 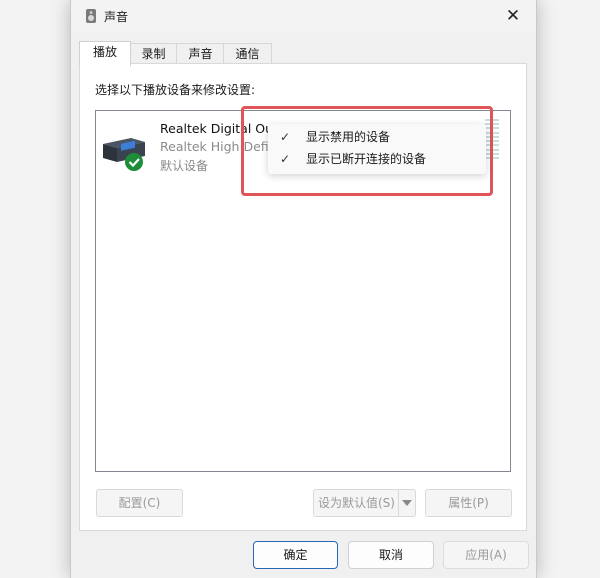 What do you see at coordinates (175, 90) in the screenshot?
I see `instruction-text: 选择以下播放设备来修改设置:` at bounding box center [175, 90].